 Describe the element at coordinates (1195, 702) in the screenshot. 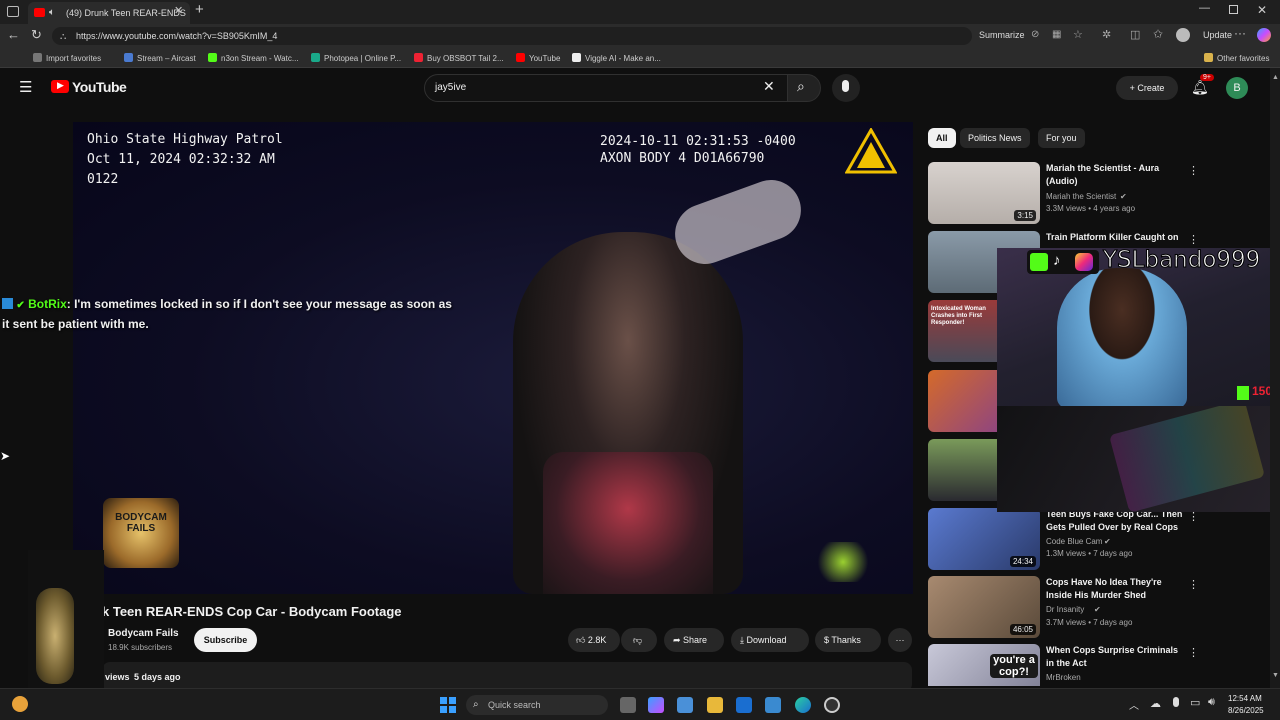

I see `network-icon: ▭` at that location.